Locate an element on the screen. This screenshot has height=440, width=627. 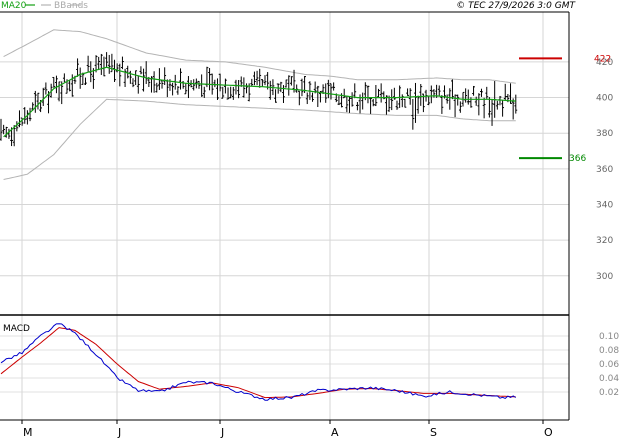
macd-signal-line is located at coordinates (258, 363).